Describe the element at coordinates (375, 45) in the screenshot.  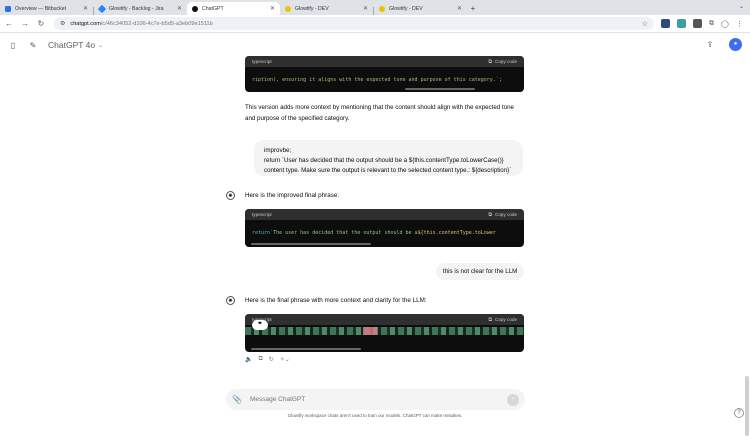
I see `chat-header: ▯ ✎ ChatGPT 4o ⌄ ⇪ ●` at that location.